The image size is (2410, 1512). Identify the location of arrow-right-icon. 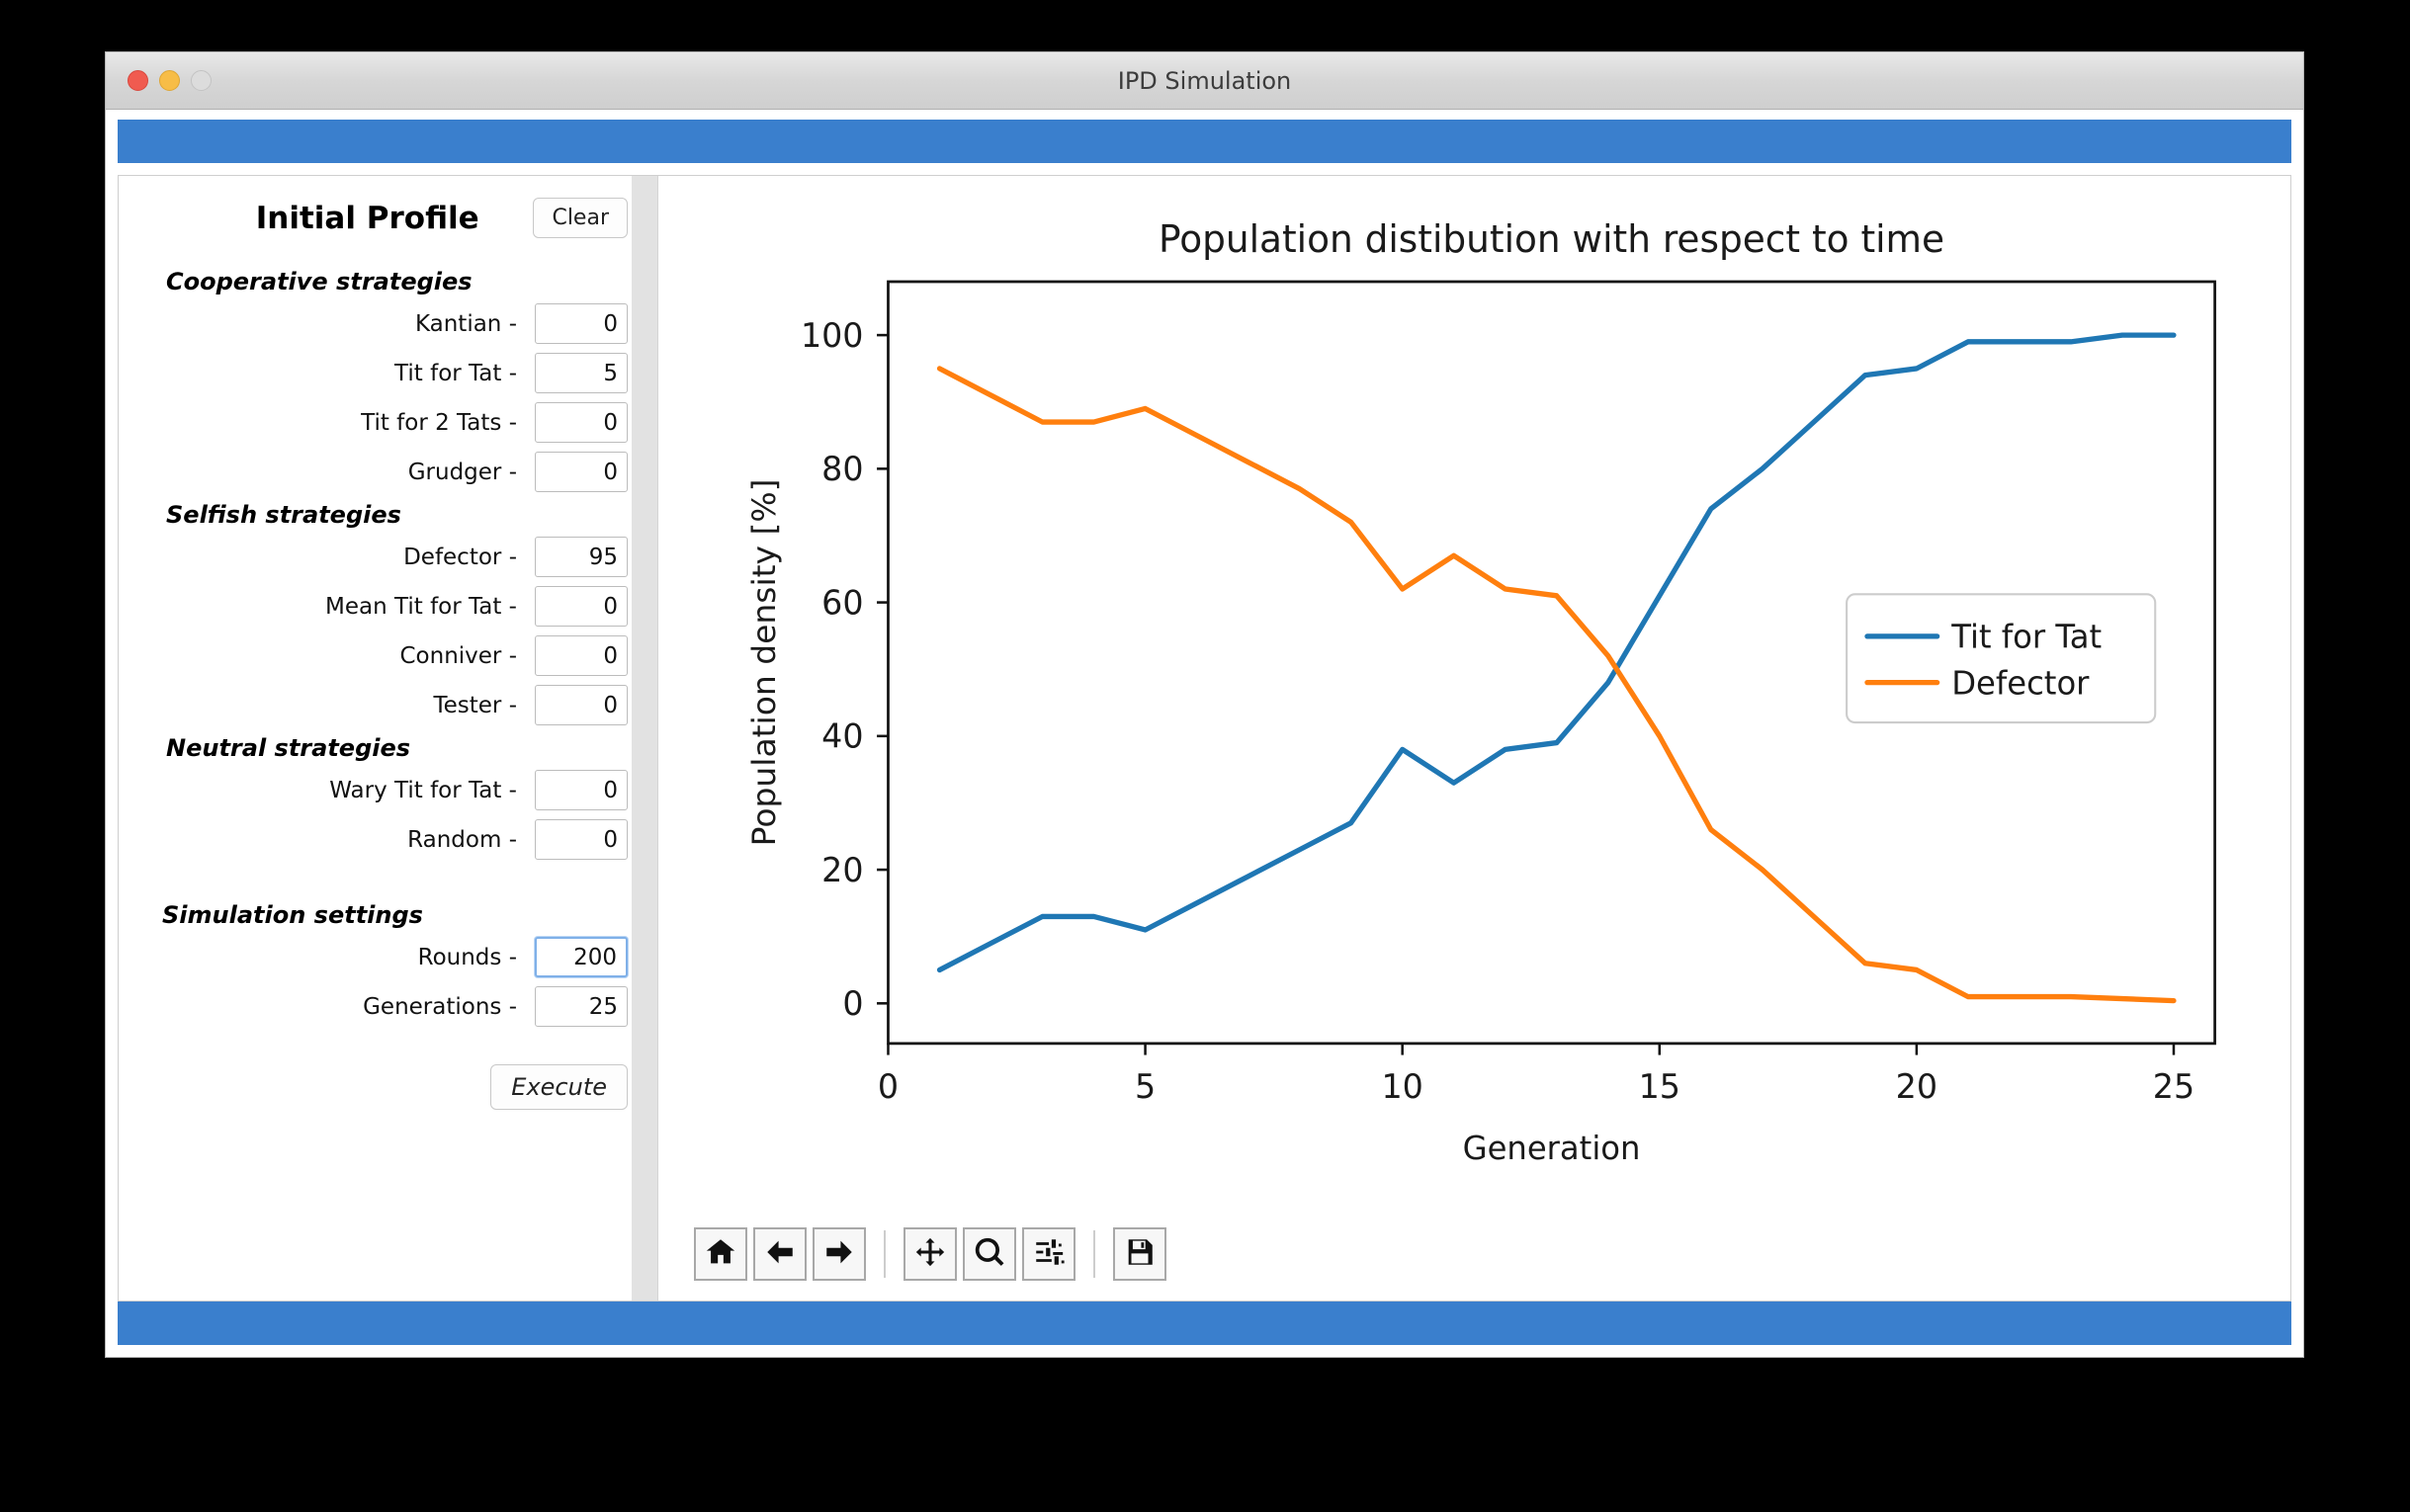
(839, 1254).